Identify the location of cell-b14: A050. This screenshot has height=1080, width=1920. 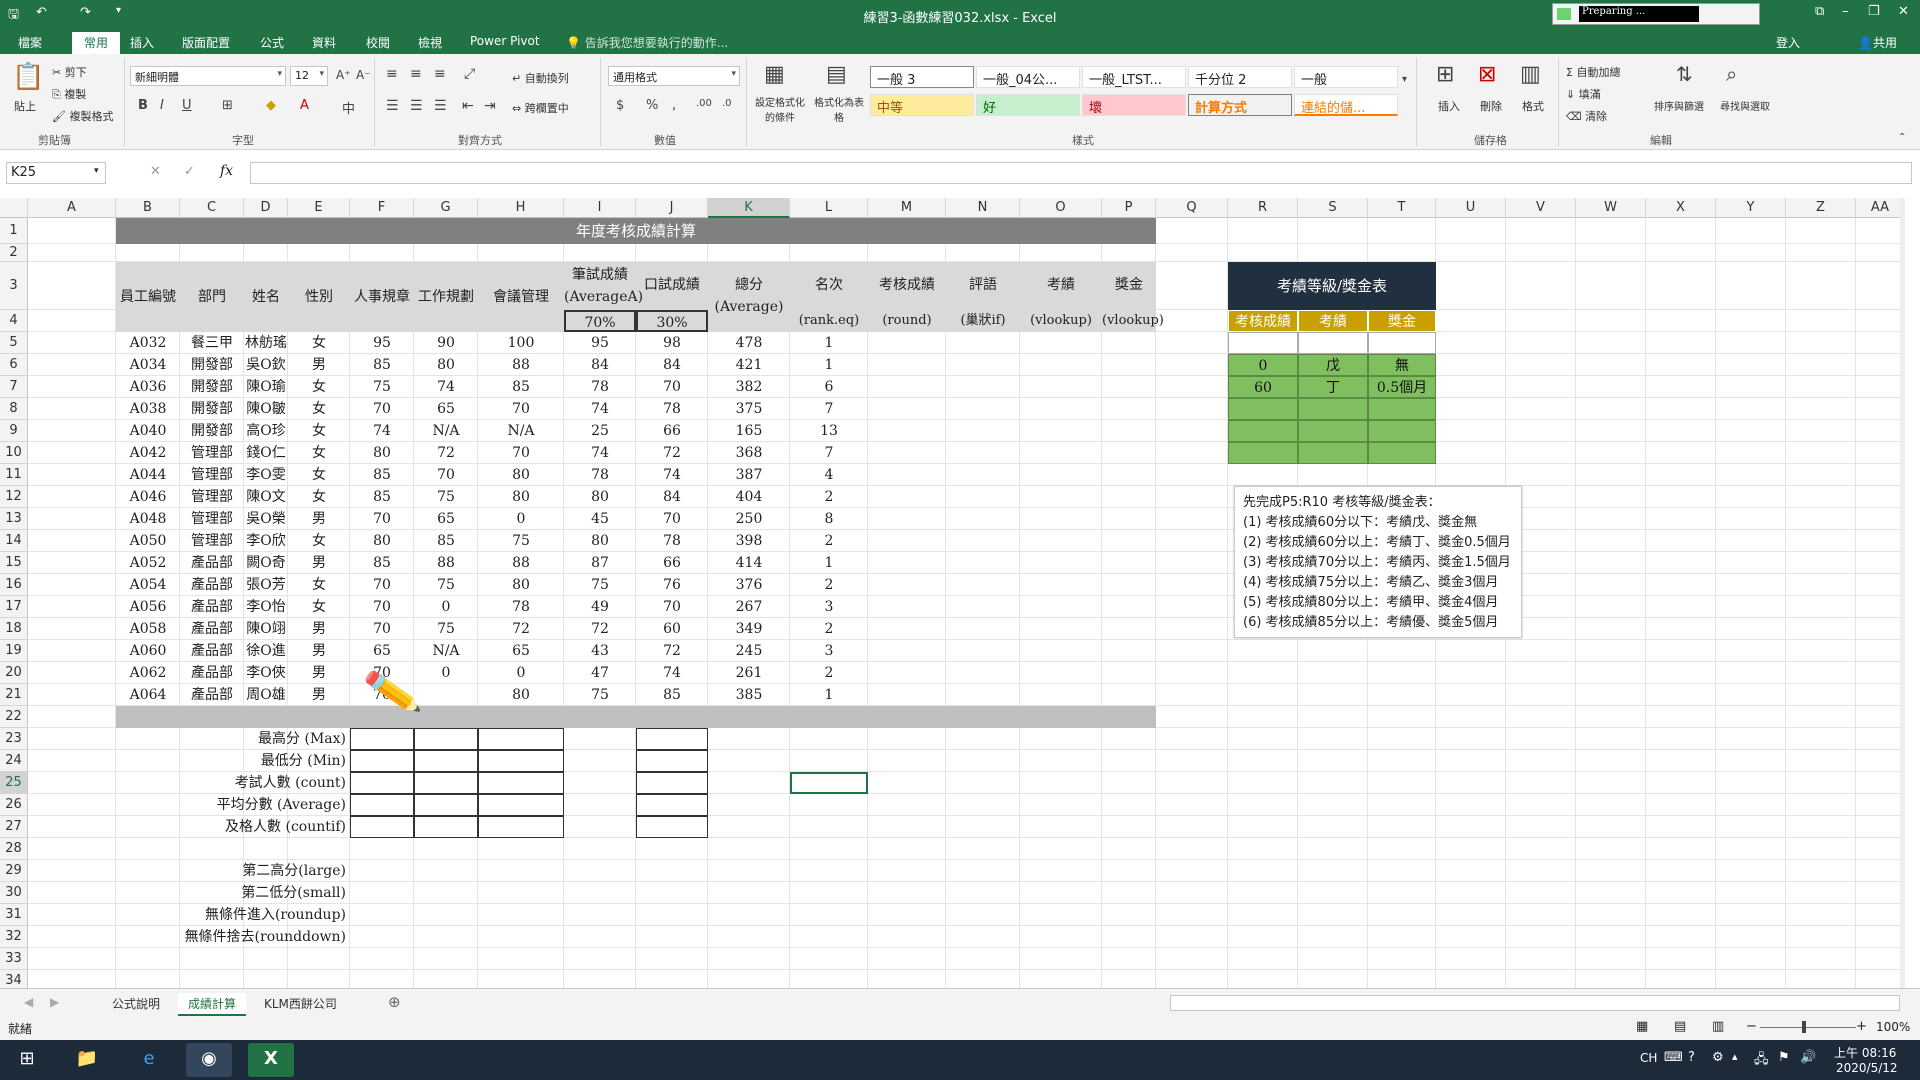
(148, 541).